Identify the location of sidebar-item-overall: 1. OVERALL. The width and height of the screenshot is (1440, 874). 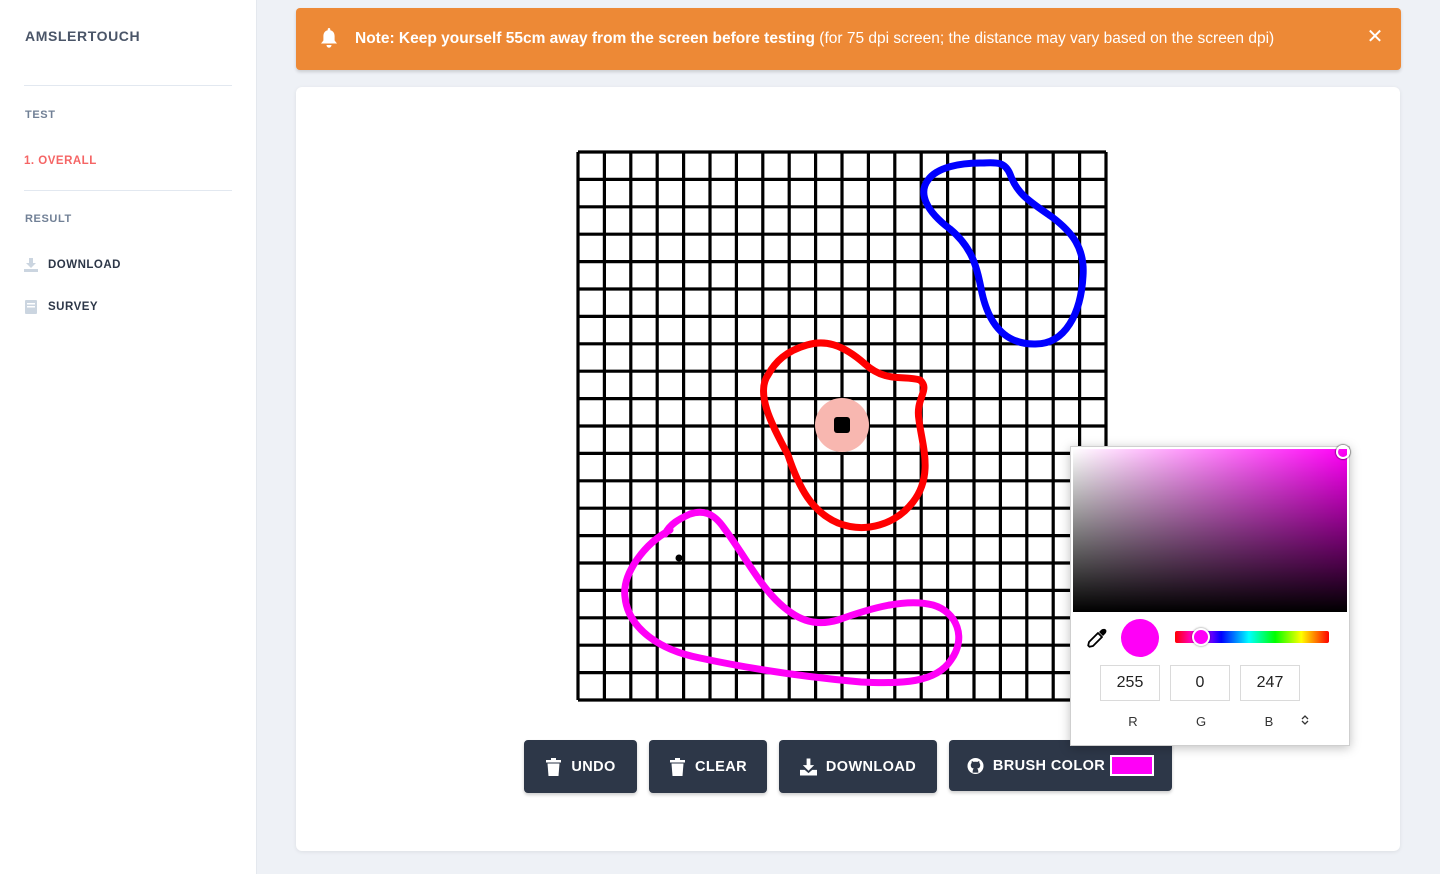
(60, 161).